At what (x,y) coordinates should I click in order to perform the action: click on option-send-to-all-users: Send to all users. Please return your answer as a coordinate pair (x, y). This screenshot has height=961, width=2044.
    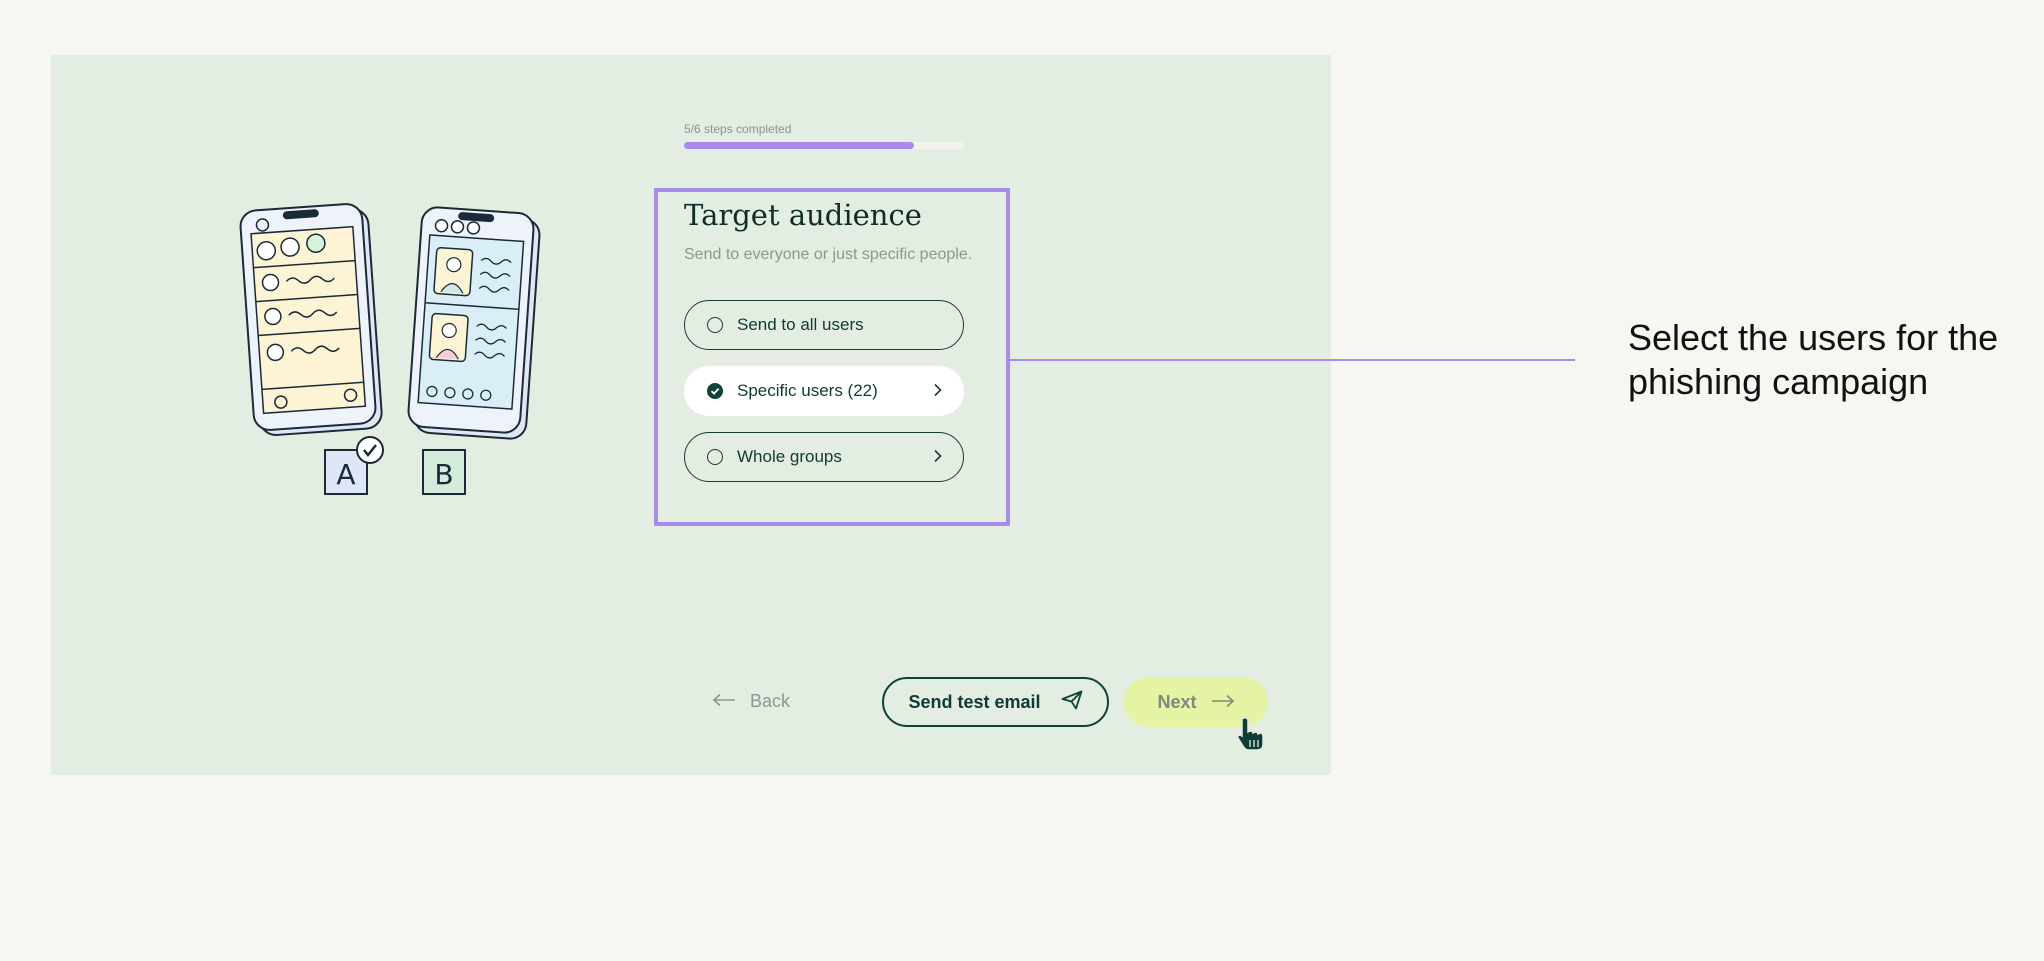
    Looking at the image, I should click on (824, 325).